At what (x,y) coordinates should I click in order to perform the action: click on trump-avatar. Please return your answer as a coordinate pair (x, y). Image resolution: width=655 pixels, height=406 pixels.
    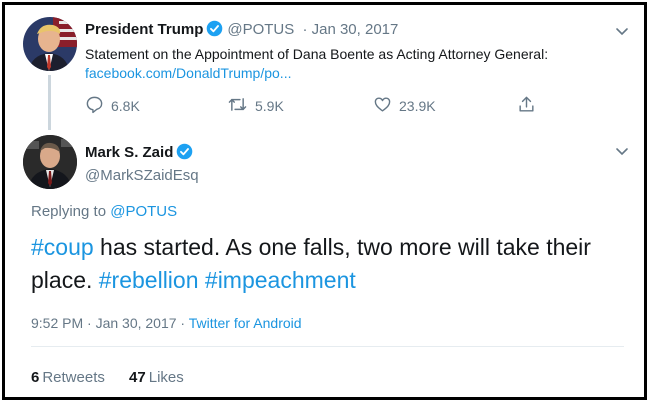
    Looking at the image, I should click on (50, 44).